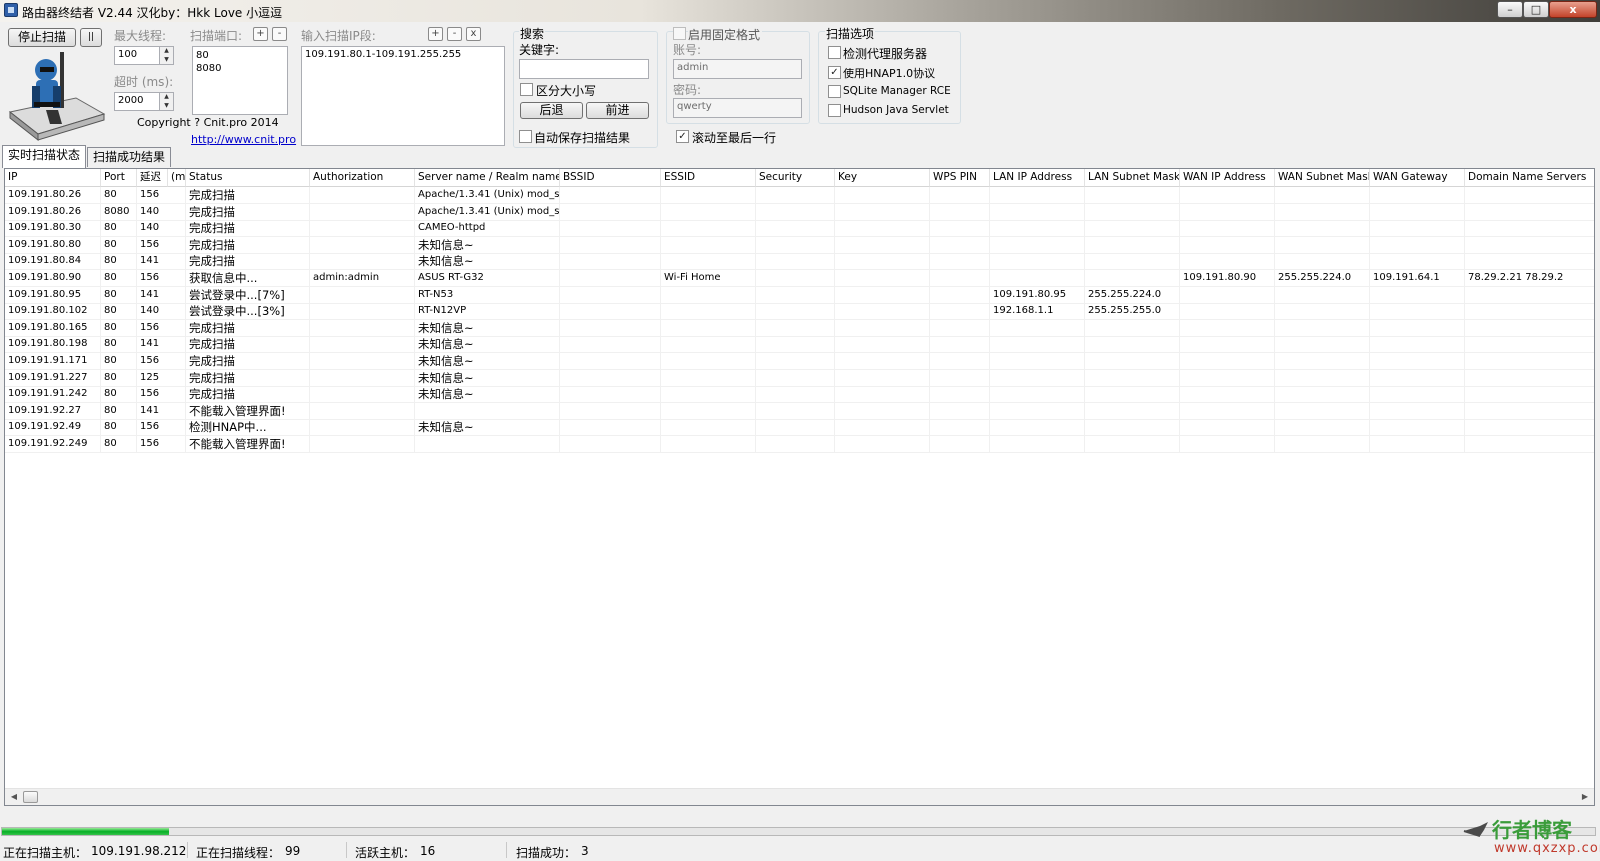 The image size is (1600, 861). What do you see at coordinates (487, 328) in the screenshot?
I see `cell-server-name: 未知信息~` at bounding box center [487, 328].